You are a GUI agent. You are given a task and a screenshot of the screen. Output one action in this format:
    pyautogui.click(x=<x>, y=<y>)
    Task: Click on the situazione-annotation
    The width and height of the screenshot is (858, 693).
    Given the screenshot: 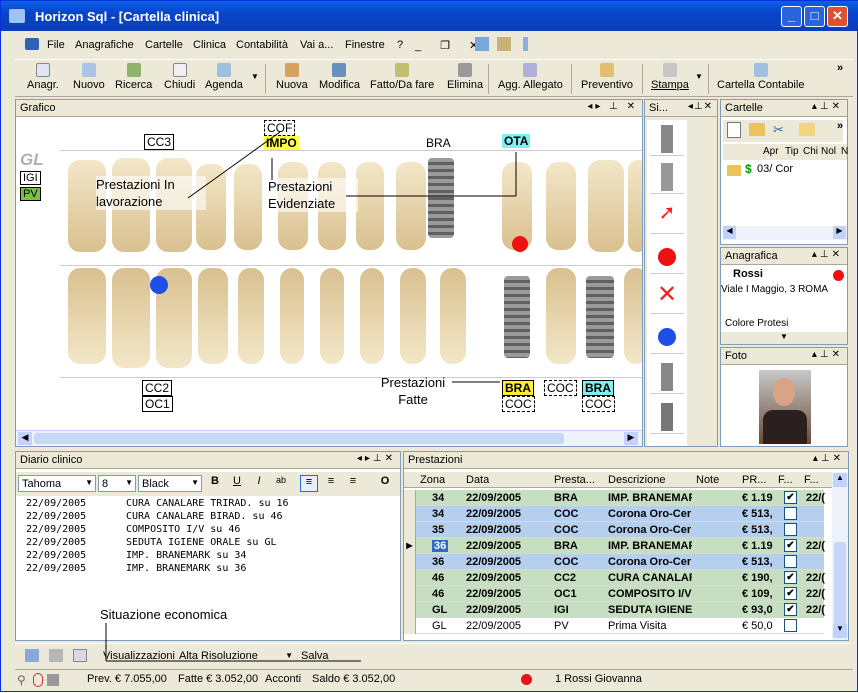 What is the action you would take?
    pyautogui.click(x=233, y=642)
    